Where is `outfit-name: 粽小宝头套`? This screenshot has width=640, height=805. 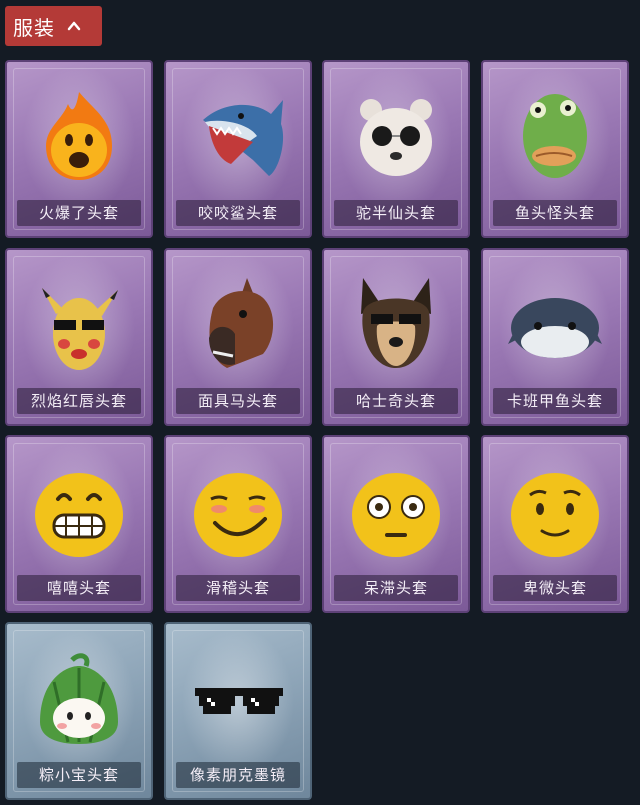 outfit-name: 粽小宝头套 is located at coordinates (79, 775).